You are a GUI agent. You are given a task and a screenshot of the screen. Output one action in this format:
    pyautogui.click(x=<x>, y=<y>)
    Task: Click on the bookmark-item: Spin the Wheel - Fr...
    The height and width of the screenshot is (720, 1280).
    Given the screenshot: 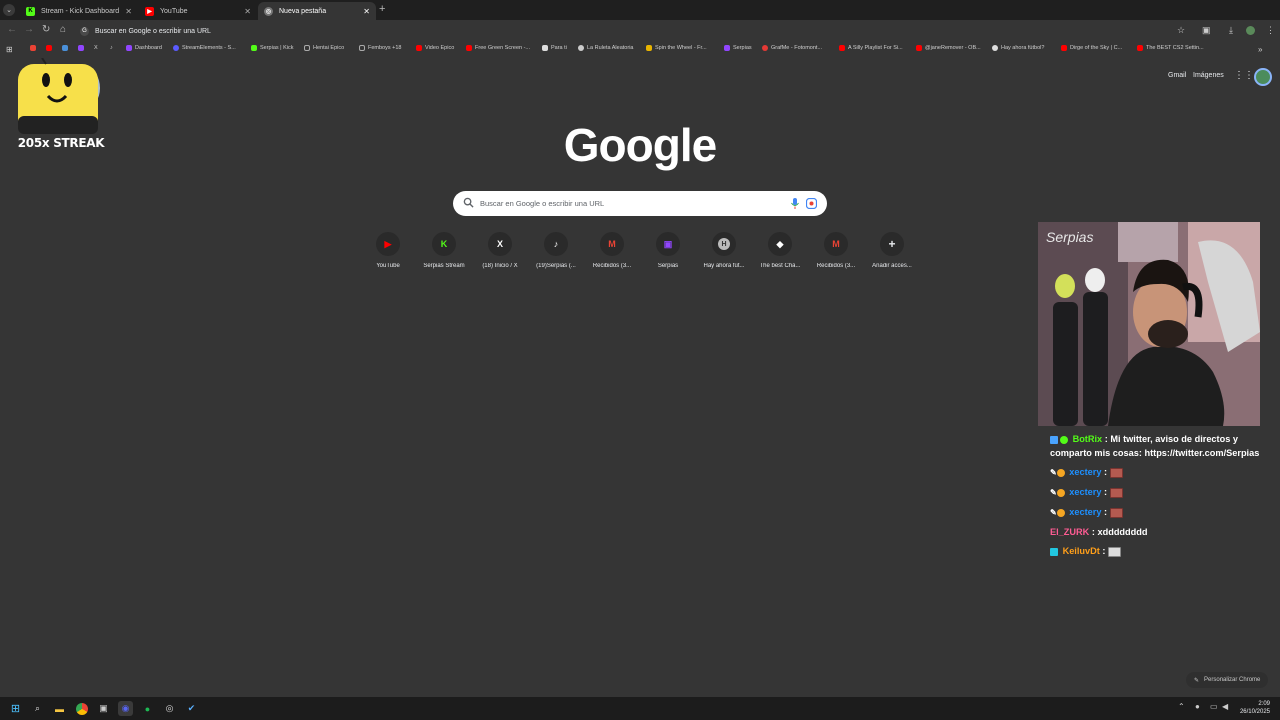 What is the action you would take?
    pyautogui.click(x=676, y=48)
    